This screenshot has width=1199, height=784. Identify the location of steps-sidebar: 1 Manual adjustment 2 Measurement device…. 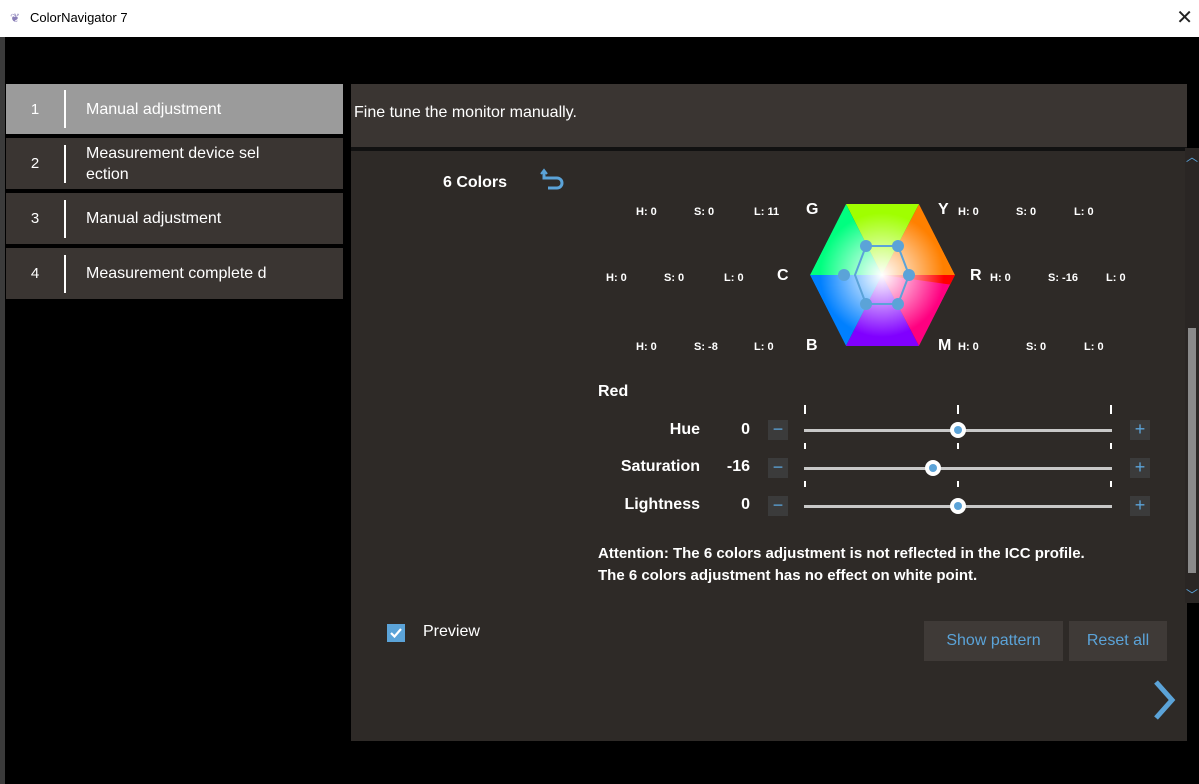
(174, 193).